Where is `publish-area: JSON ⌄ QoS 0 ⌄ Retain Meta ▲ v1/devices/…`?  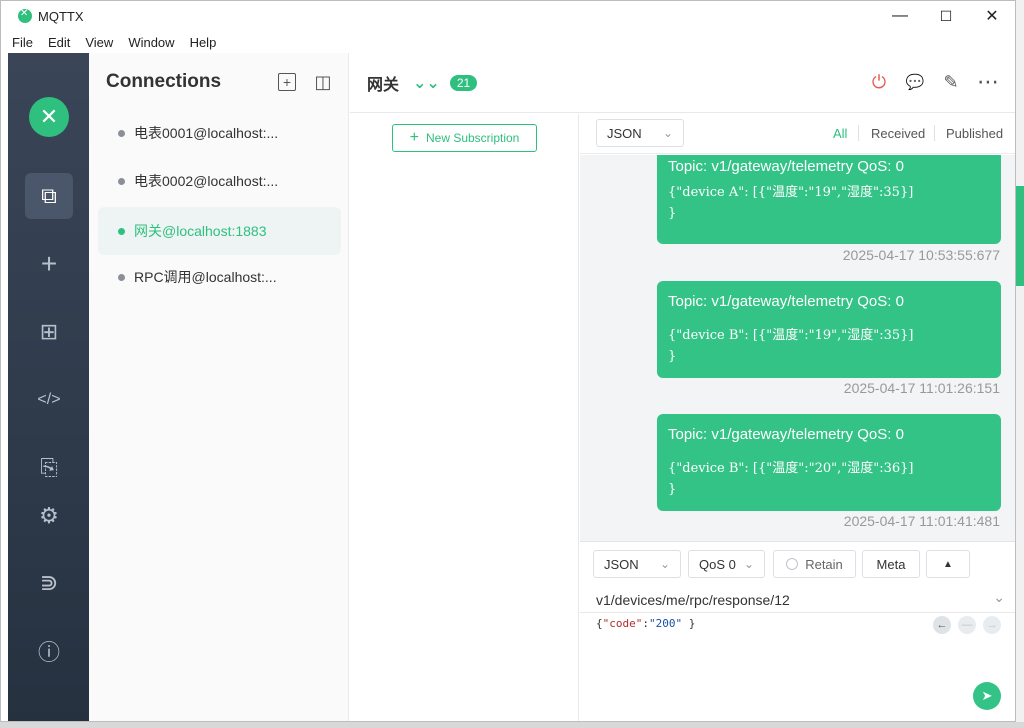 publish-area: JSON ⌄ QoS 0 ⌄ Retain Meta ▲ v1/devices/… is located at coordinates (797, 631).